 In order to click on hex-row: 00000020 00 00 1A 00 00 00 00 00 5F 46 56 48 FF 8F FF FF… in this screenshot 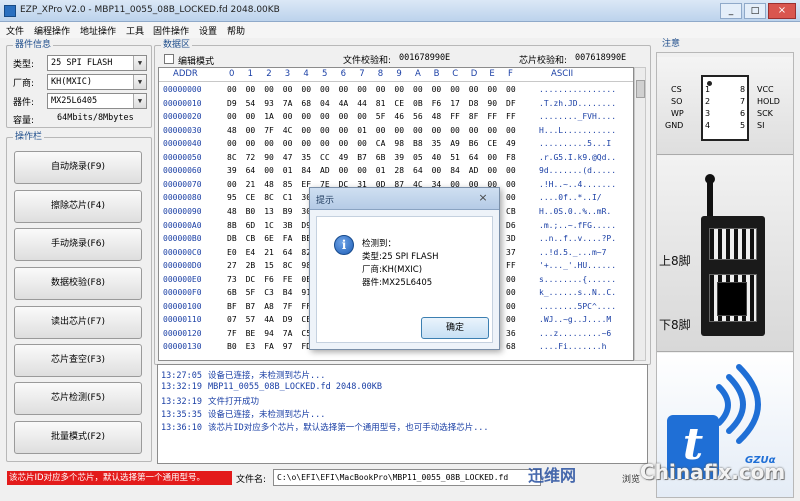, I will do `click(396, 117)`.